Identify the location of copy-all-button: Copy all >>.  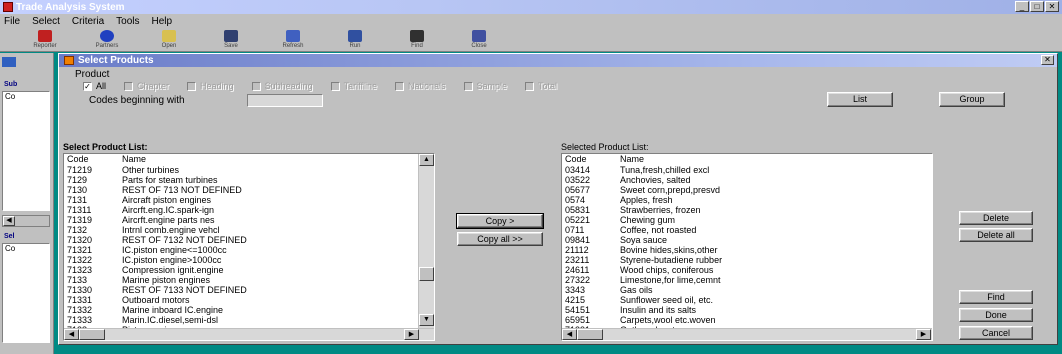
(500, 239).